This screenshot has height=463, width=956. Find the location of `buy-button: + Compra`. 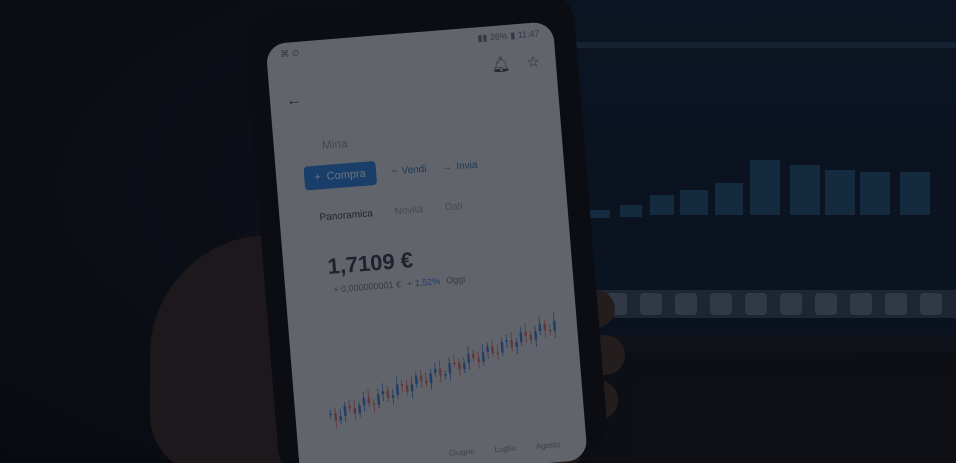

buy-button: + Compra is located at coordinates (340, 175).